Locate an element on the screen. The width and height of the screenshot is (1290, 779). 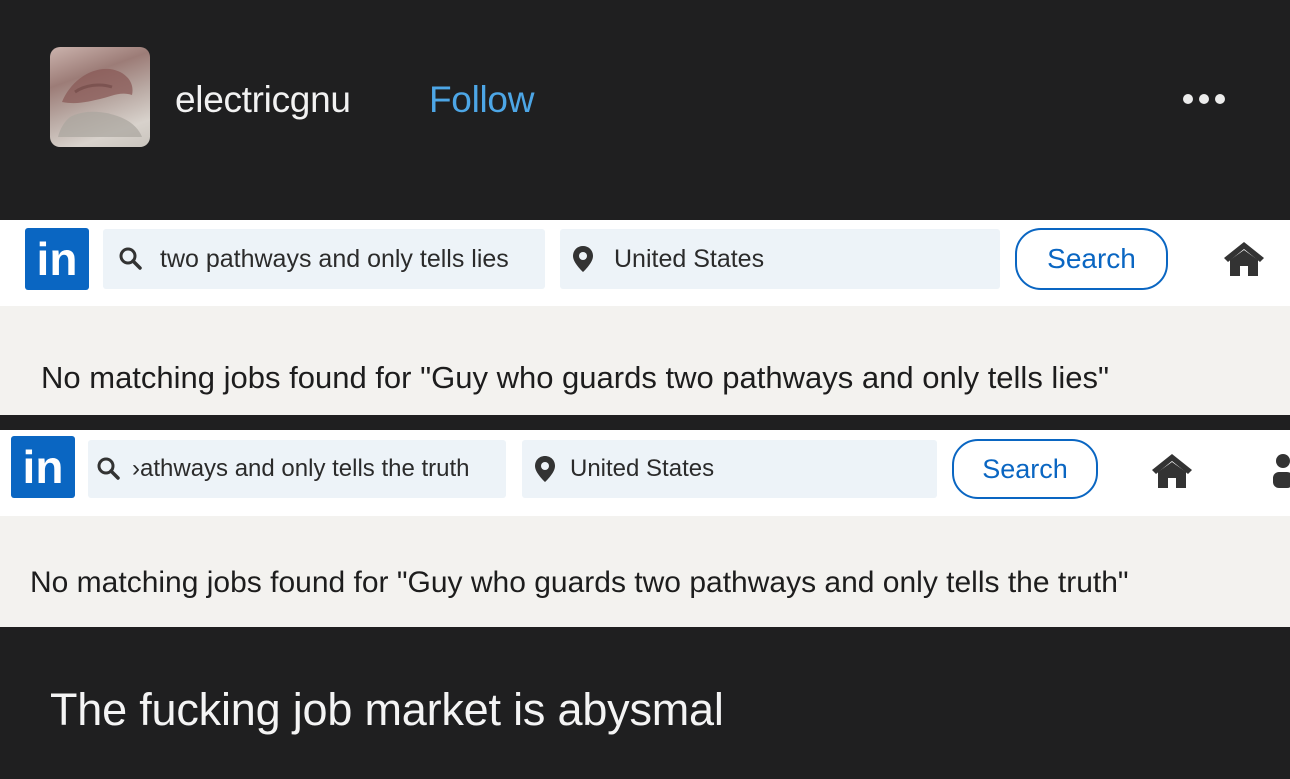
search-input: ›athways and only tells the truth is located at coordinates (297, 469).